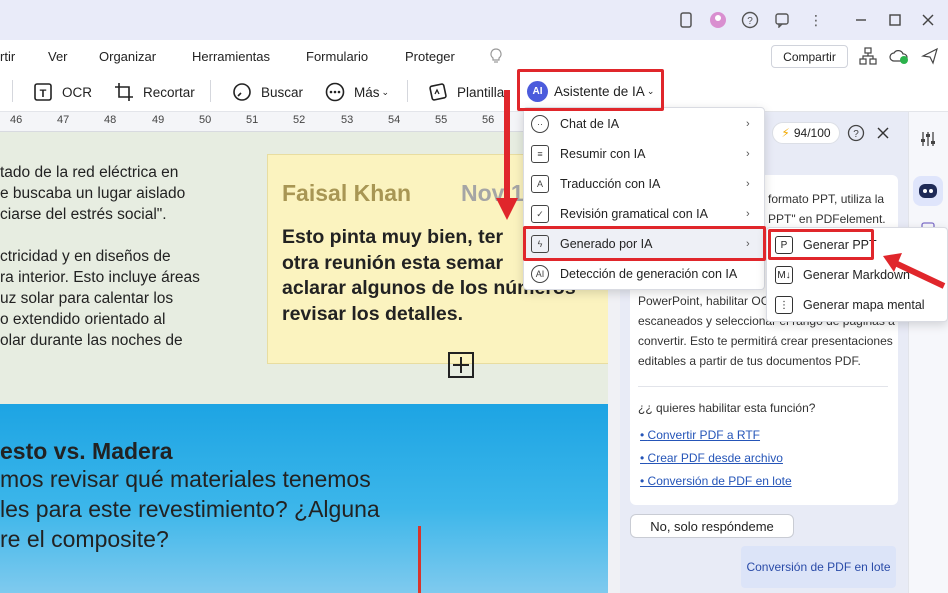  I want to click on close-panel-icon, so click(883, 135).